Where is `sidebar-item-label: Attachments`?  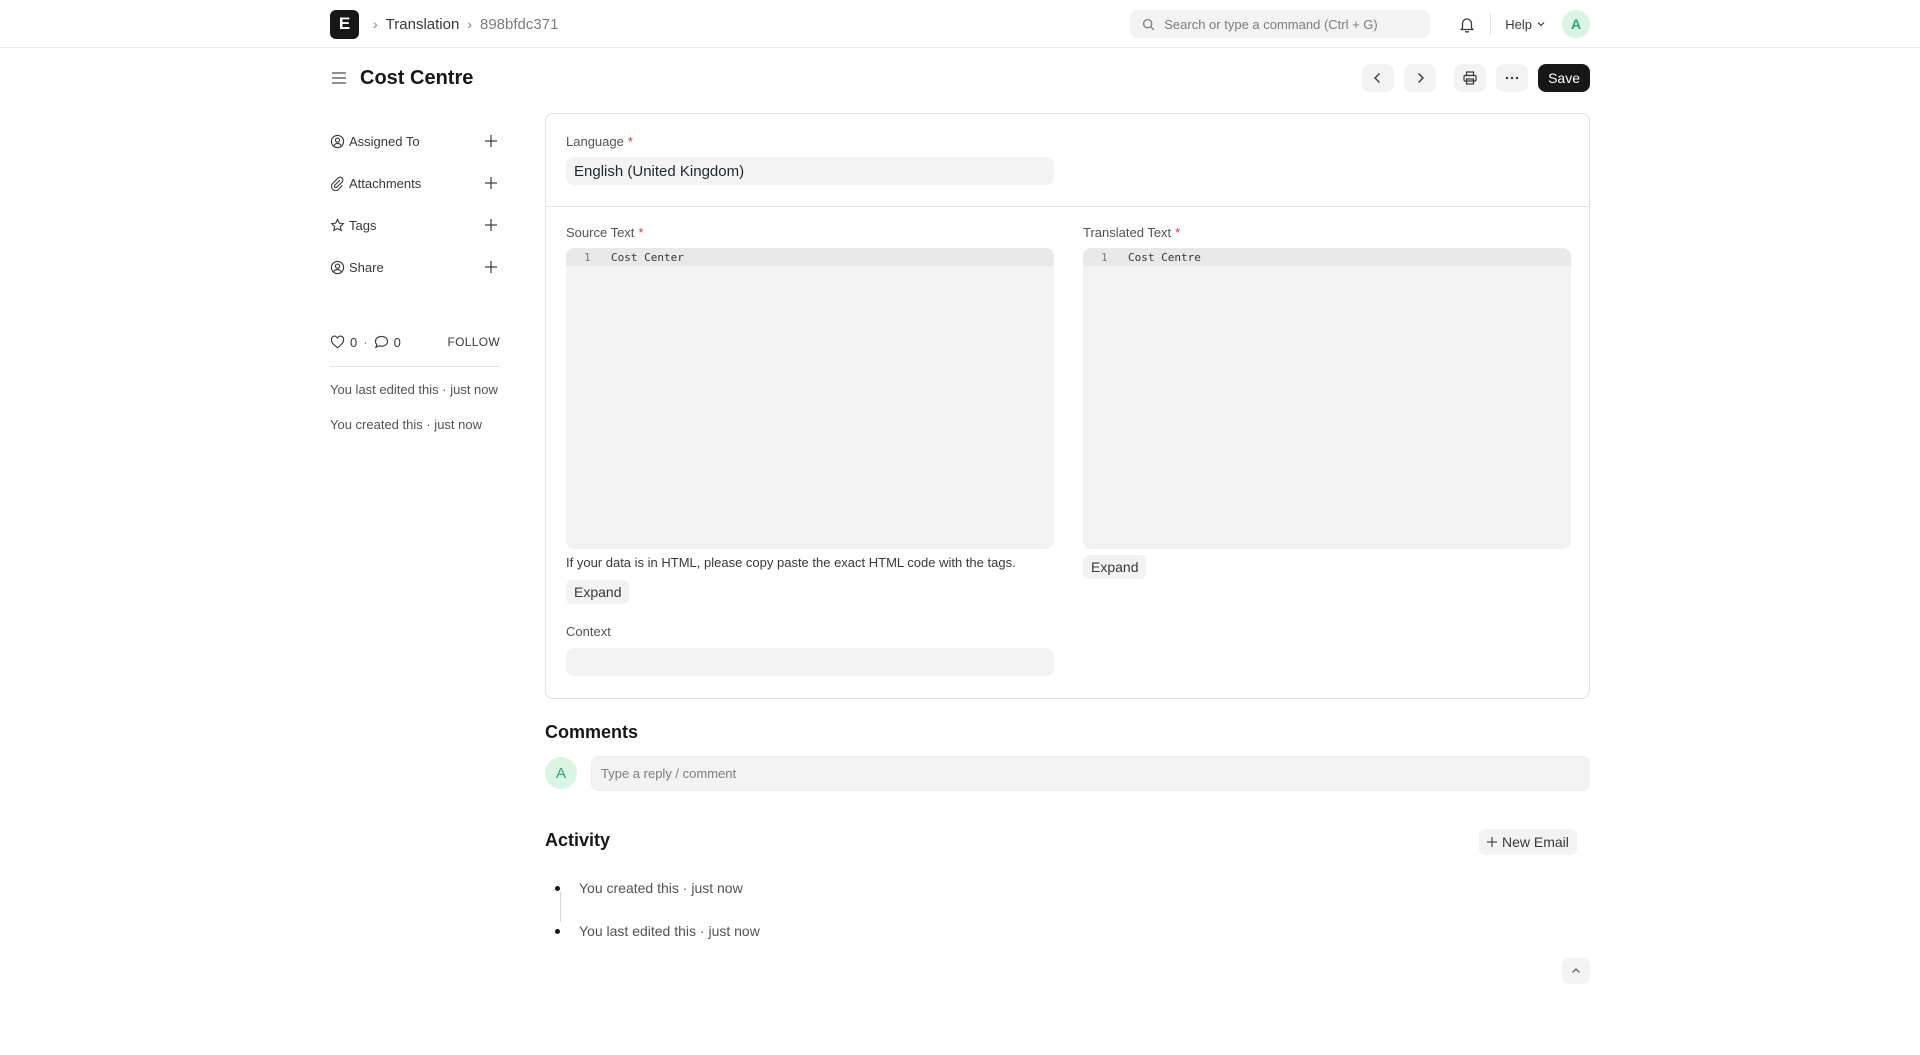 sidebar-item-label: Attachments is located at coordinates (385, 183).